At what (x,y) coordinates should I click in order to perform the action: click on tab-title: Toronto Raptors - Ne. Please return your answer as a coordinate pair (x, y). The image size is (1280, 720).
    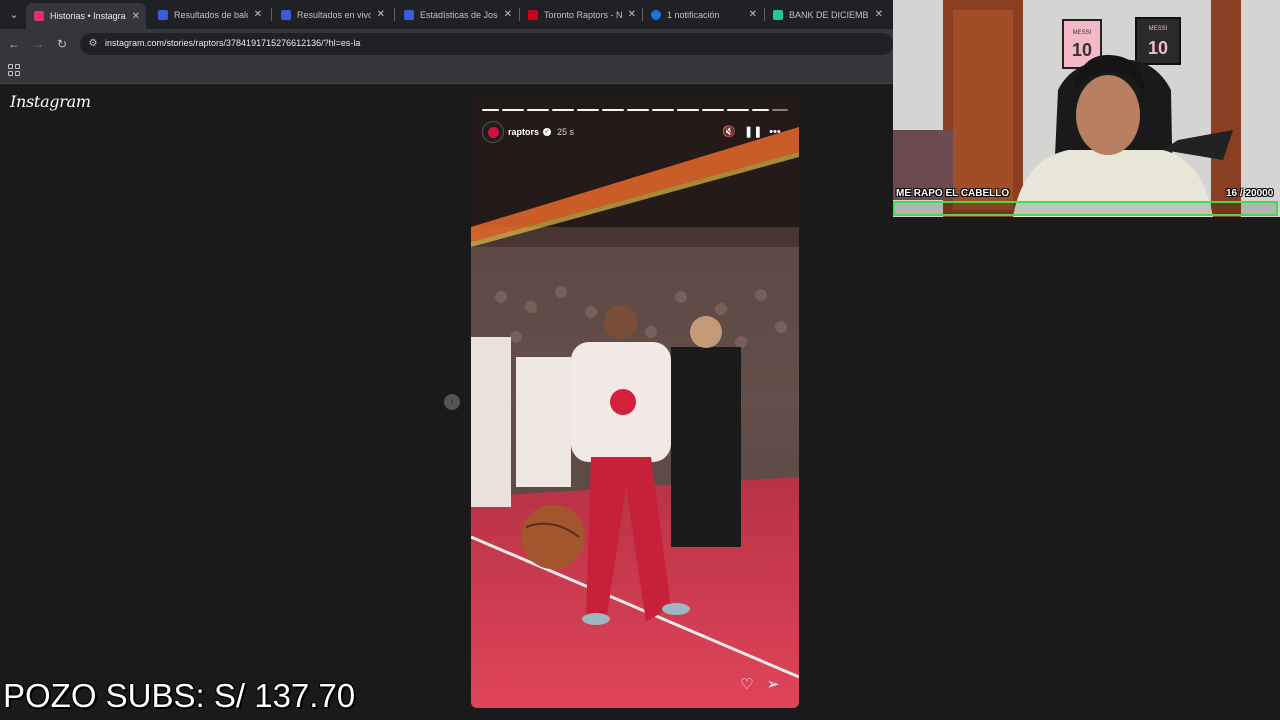
    Looking at the image, I should click on (583, 14).